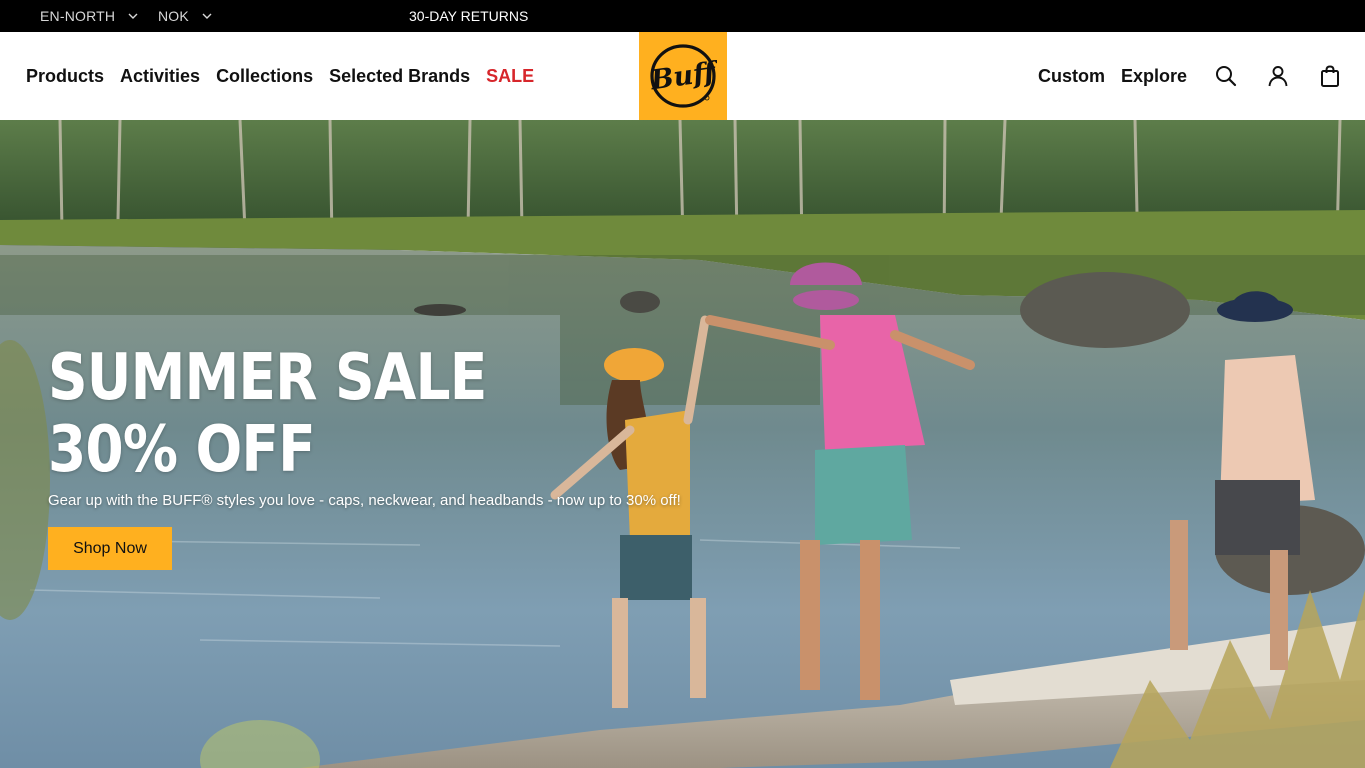 This screenshot has width=1365, height=768. What do you see at coordinates (264, 76) in the screenshot?
I see `nav-collections: Collections` at bounding box center [264, 76].